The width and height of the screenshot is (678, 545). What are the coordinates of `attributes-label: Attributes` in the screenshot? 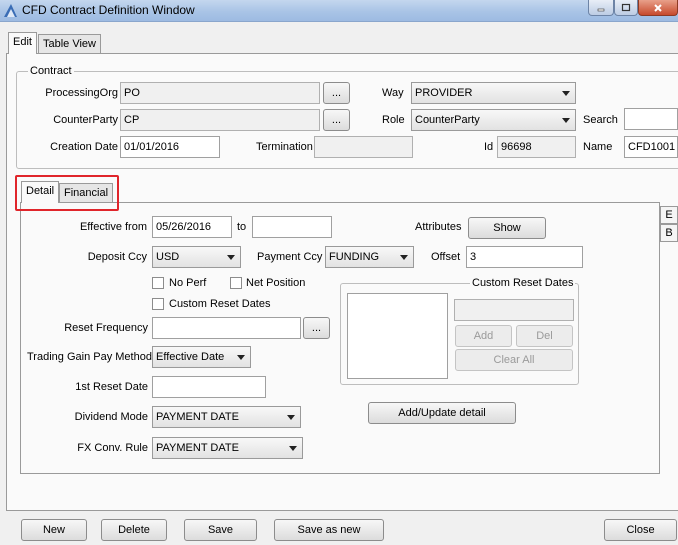 It's located at (438, 227).